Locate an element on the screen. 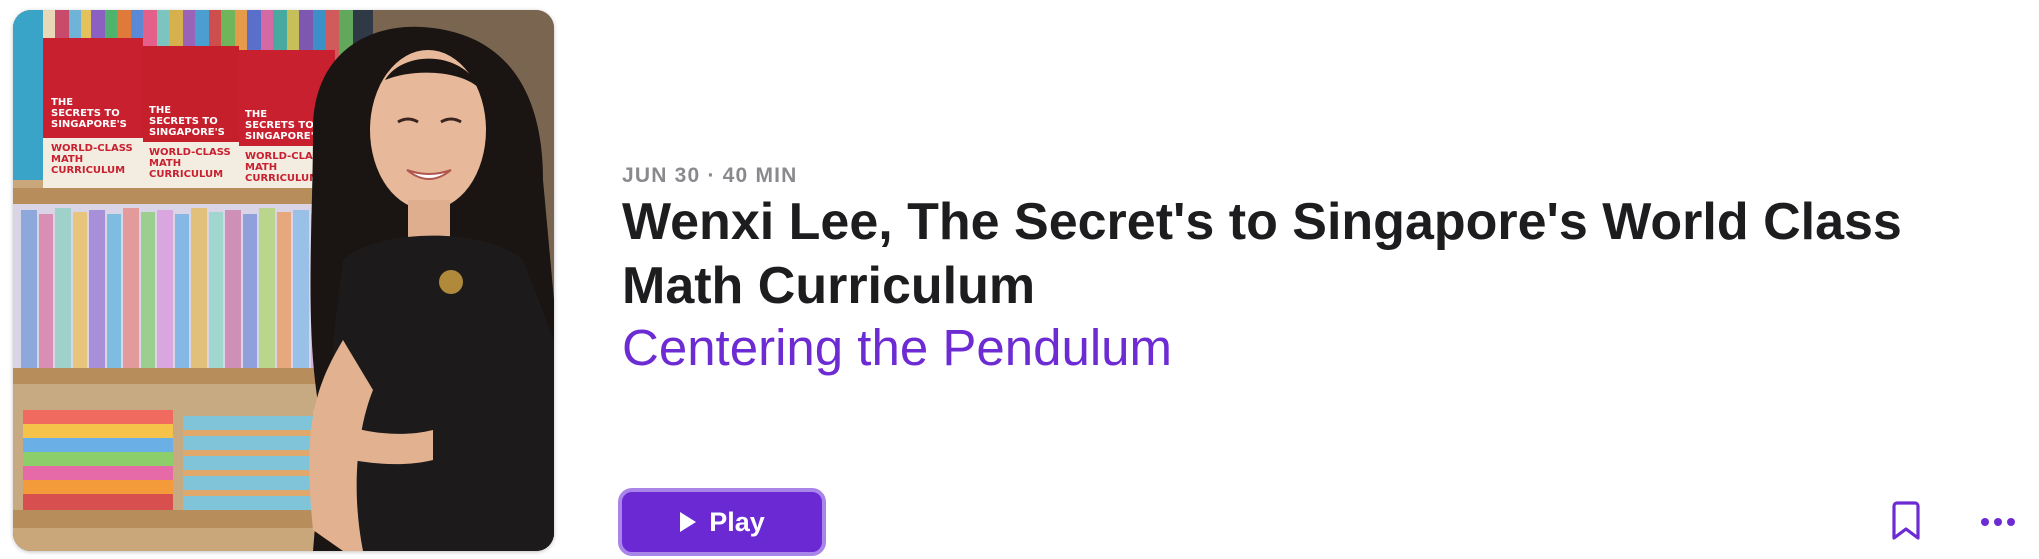 This screenshot has height=559, width=2039. show-name-link: Centering the Pendulum is located at coordinates (897, 348).